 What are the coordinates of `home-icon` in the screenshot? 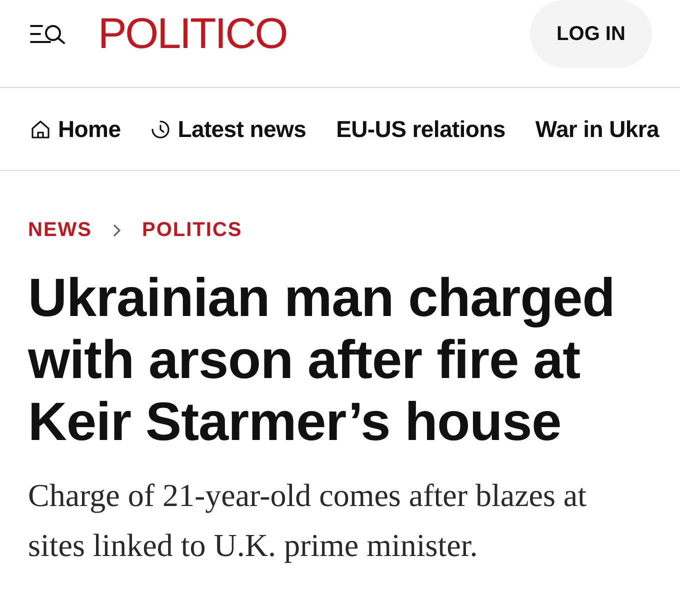 It's located at (40, 129).